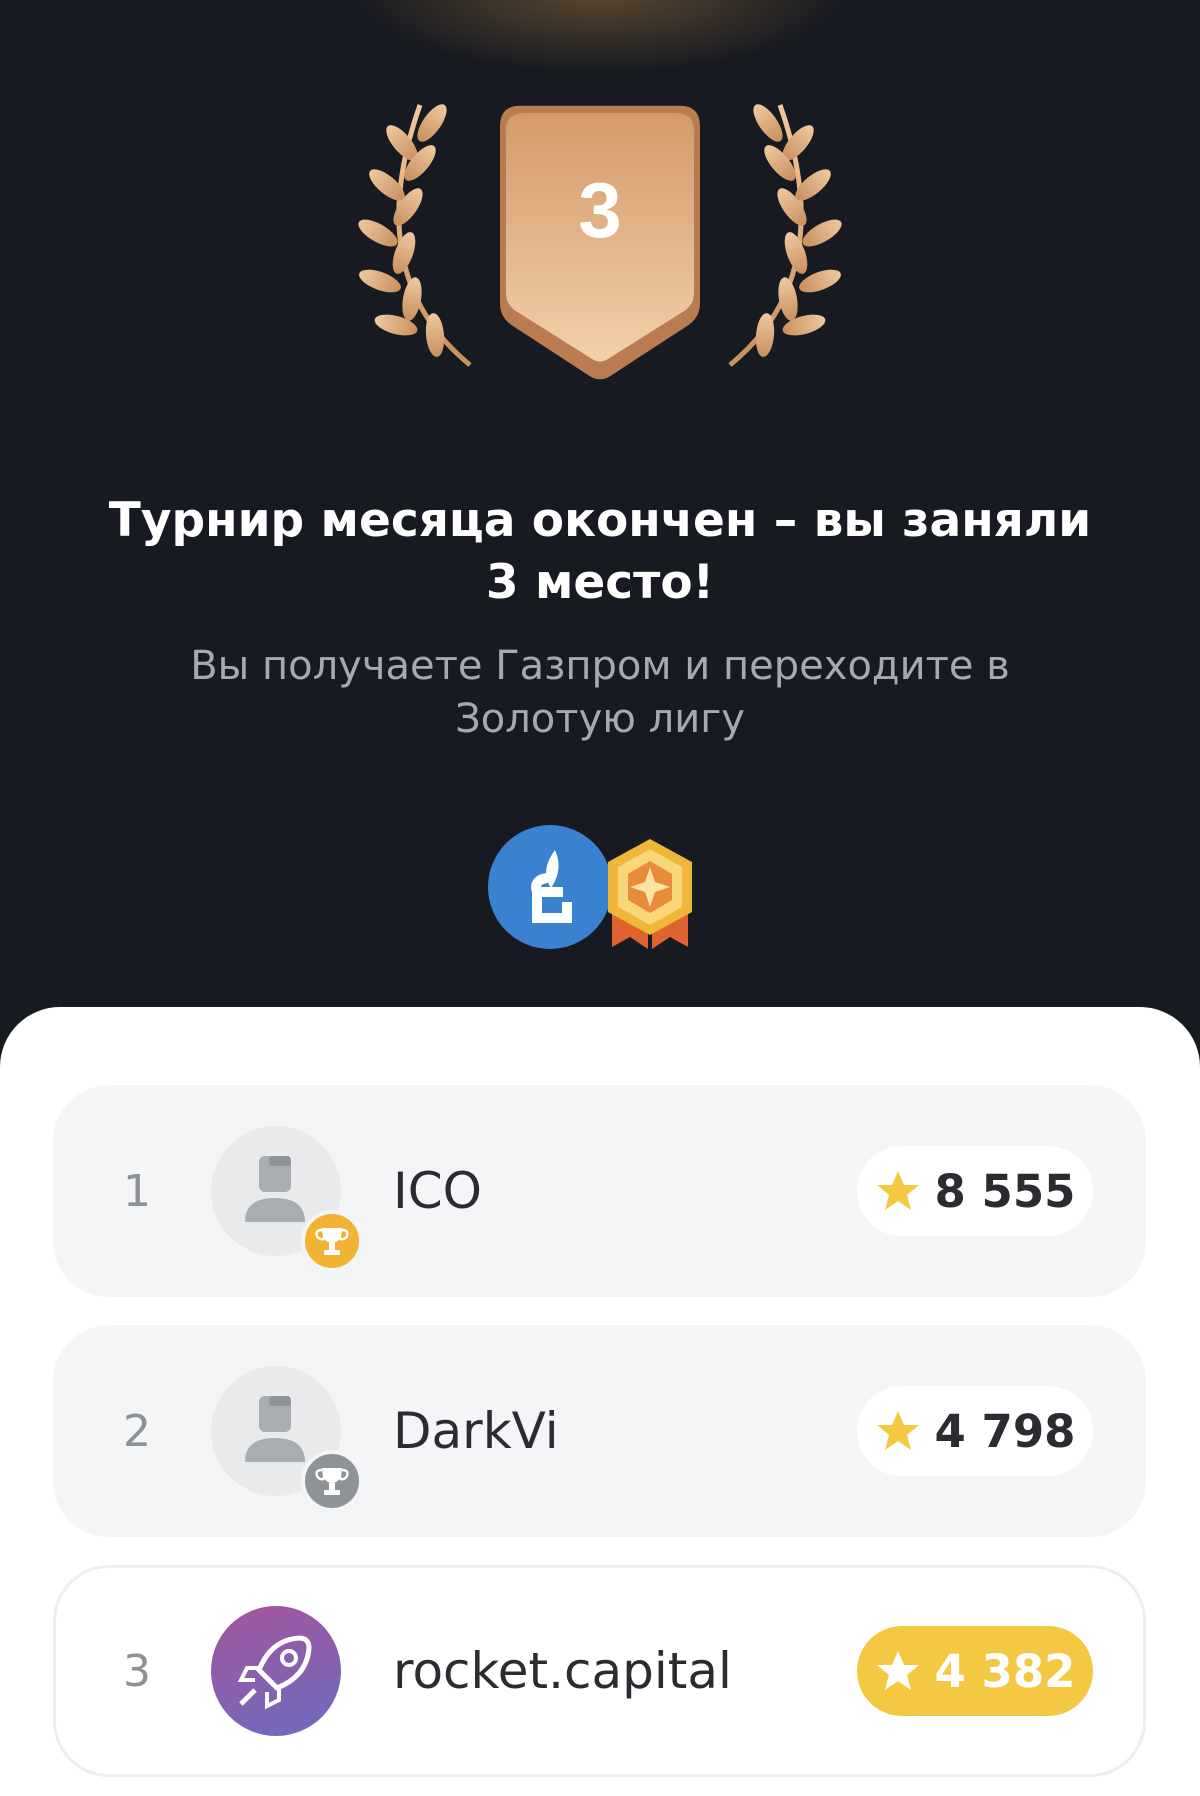 The image size is (1200, 1796). Describe the element at coordinates (137, 1191) in the screenshot. I see `rank-number: 1` at that location.